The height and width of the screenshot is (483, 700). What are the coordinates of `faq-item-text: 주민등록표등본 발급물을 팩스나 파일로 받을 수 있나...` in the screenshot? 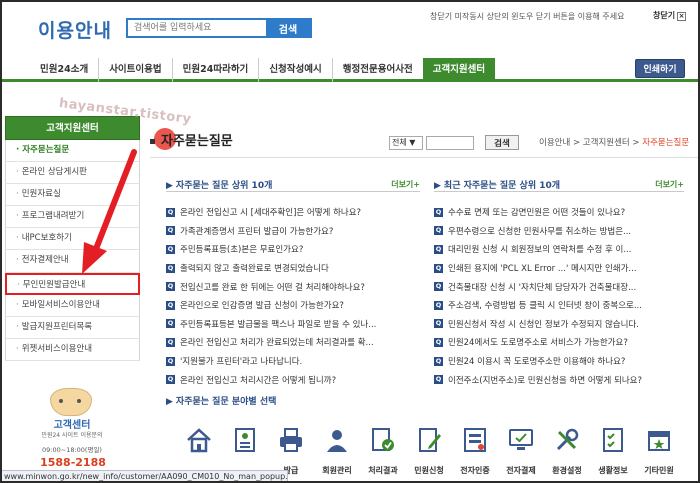 It's located at (278, 324).